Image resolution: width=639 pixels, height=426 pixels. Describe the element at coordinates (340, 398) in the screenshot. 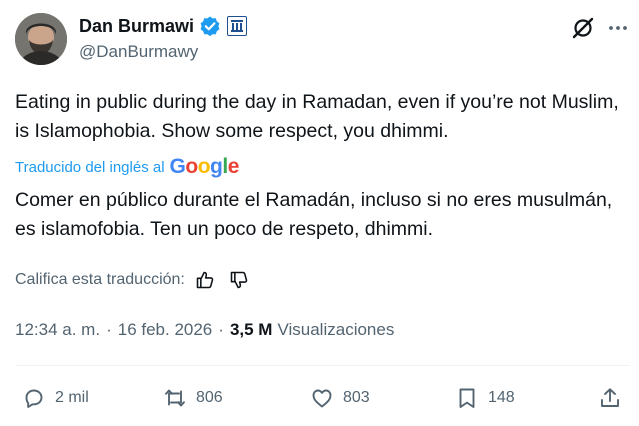

I see `like-button: 803` at that location.